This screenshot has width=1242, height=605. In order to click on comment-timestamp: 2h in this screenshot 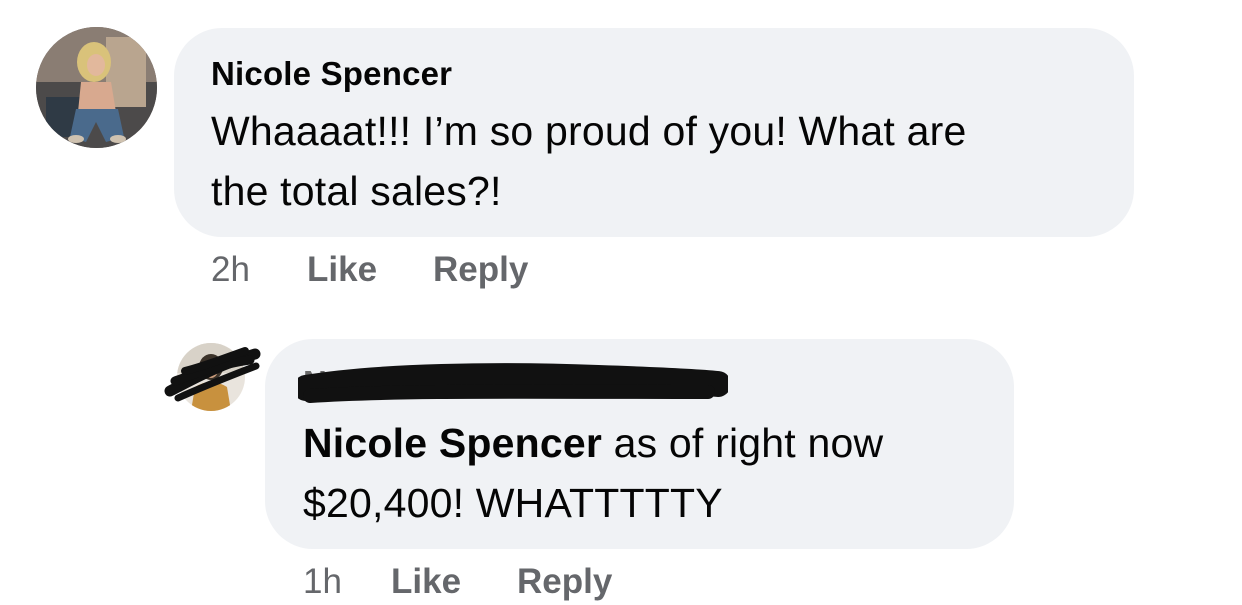, I will do `click(230, 269)`.